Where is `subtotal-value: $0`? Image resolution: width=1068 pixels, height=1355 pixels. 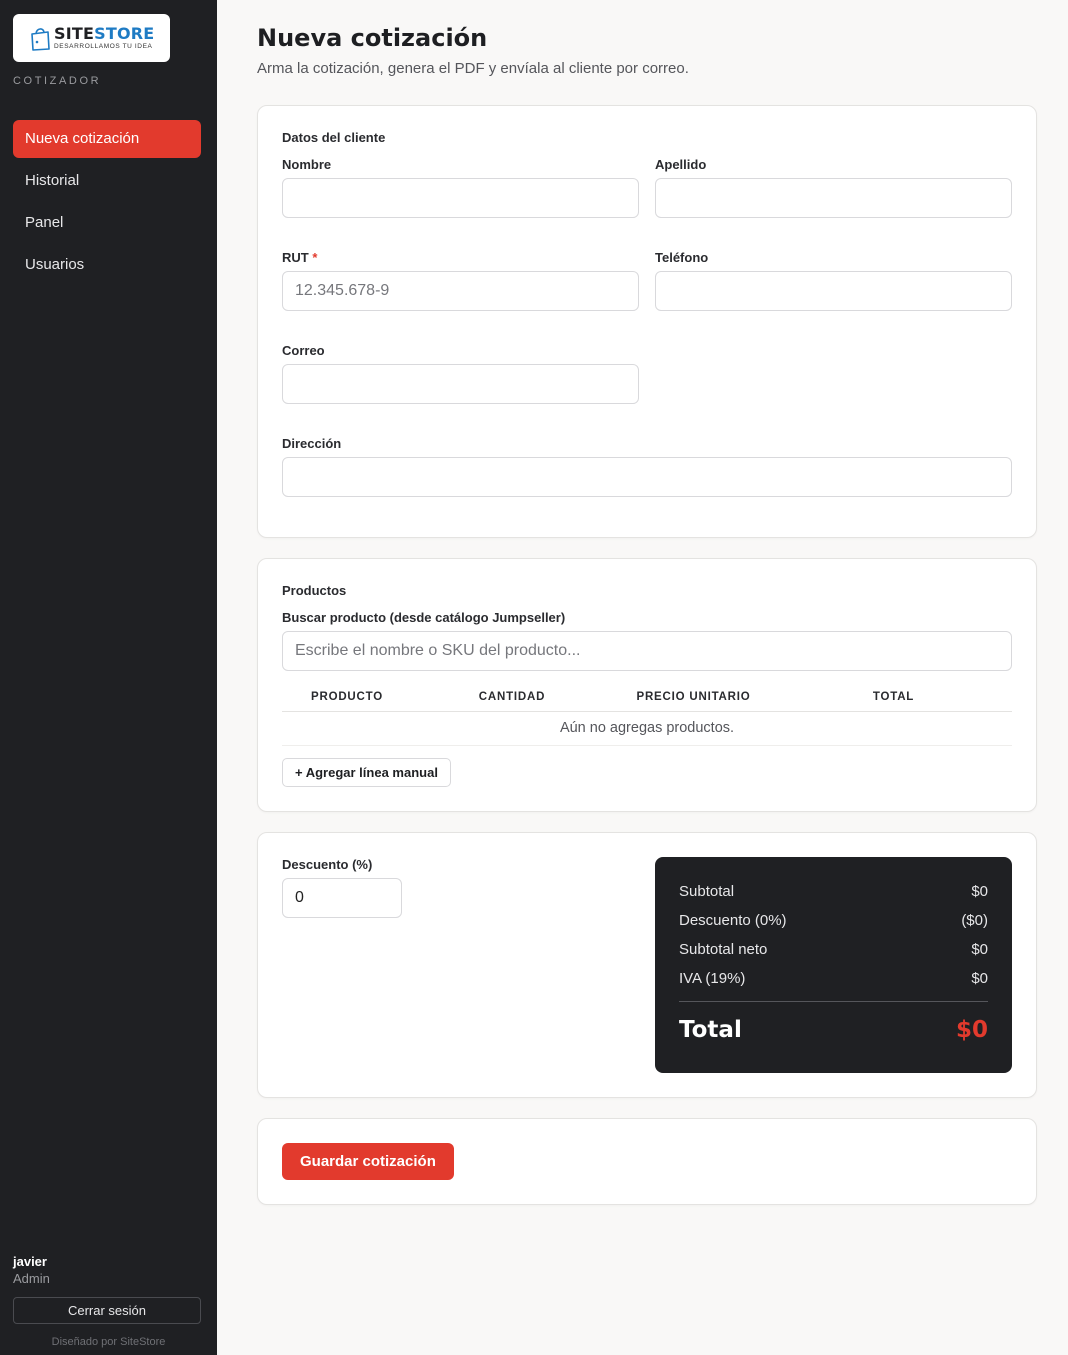
subtotal-value: $0 is located at coordinates (979, 891).